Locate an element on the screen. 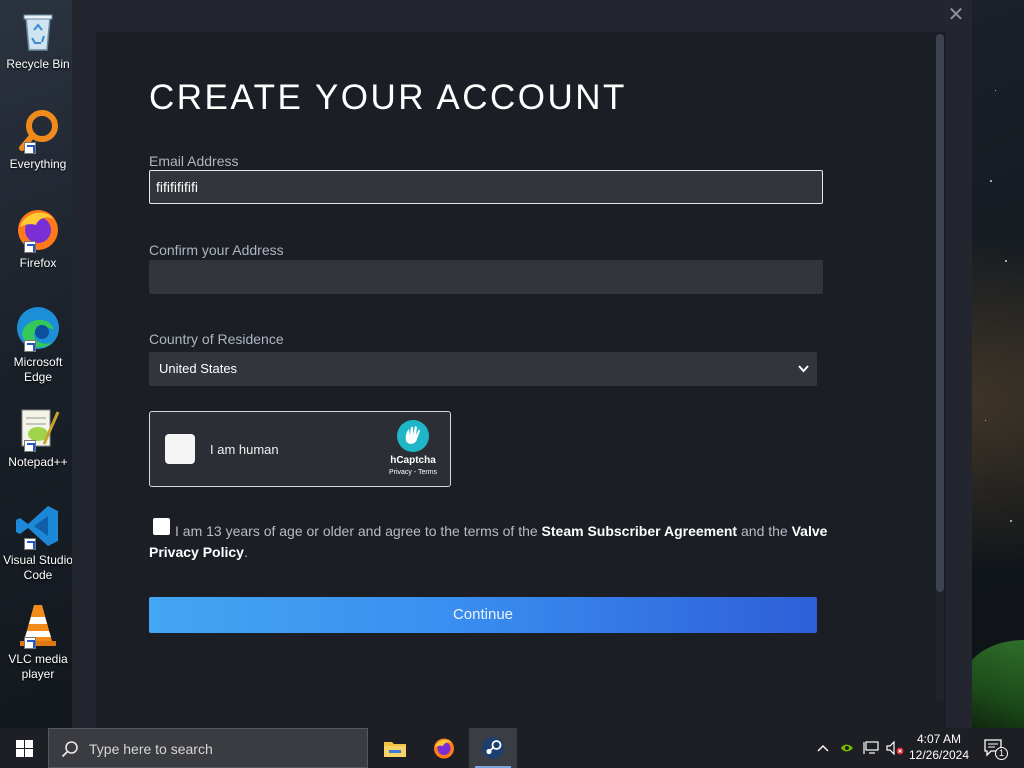  taskbar-firefox is located at coordinates (444, 748).